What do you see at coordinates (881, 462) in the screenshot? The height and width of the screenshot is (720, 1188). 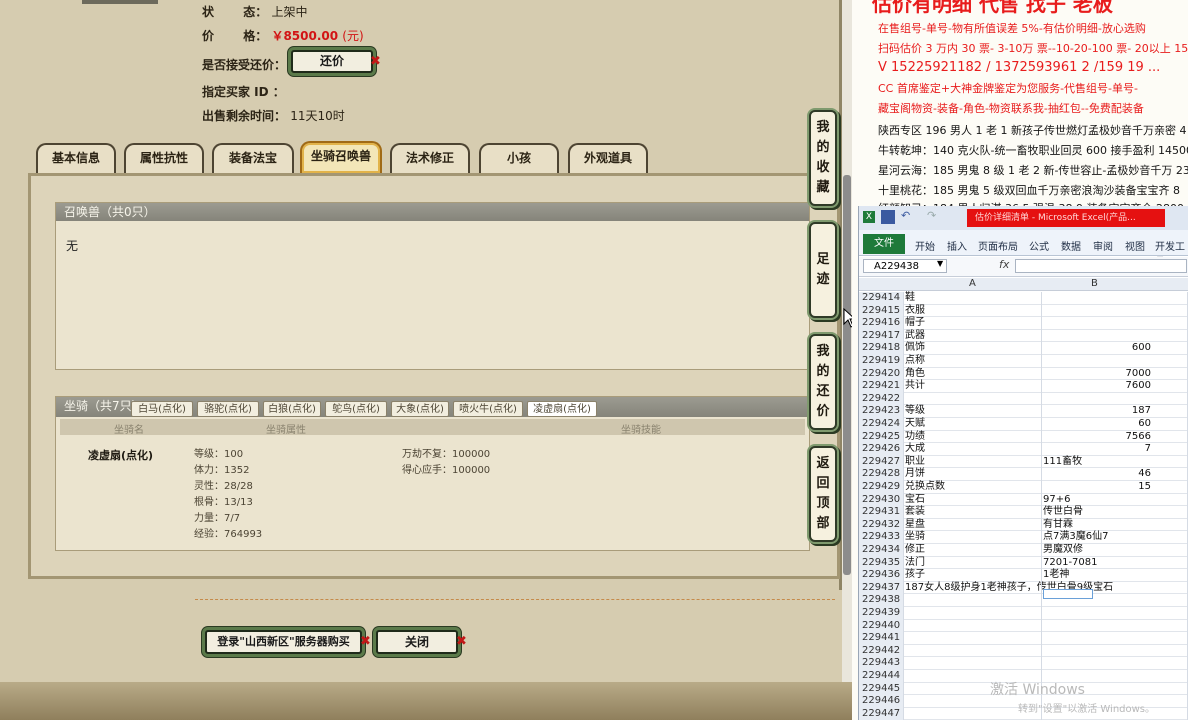 I see `row-number: 229427` at bounding box center [881, 462].